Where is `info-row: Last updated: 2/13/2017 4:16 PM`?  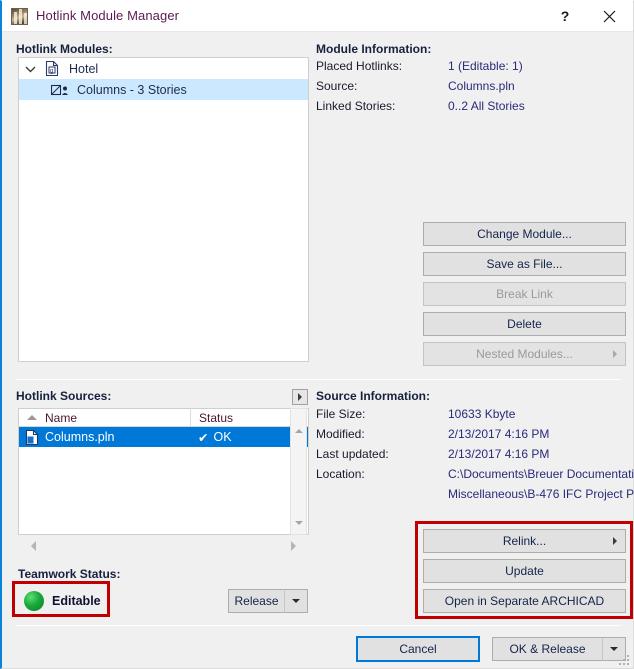 info-row: Last updated: 2/13/2017 4:16 PM is located at coordinates (473, 457).